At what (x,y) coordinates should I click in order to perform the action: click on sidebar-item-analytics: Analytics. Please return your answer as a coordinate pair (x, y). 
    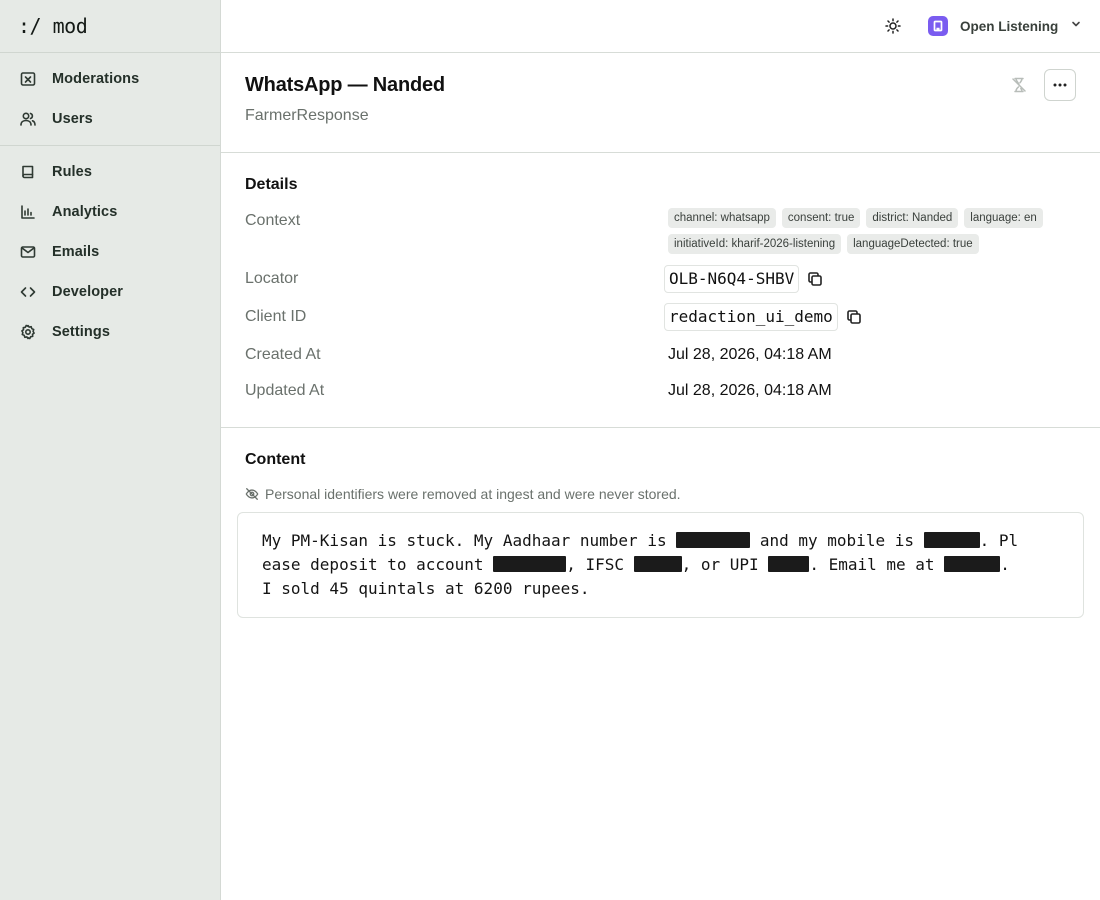
    Looking at the image, I should click on (110, 212).